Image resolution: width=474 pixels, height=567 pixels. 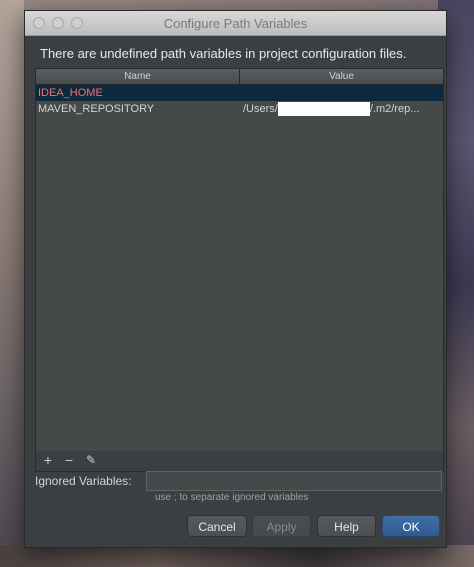 I want to click on desktop-background-bottom, so click(x=237, y=556).